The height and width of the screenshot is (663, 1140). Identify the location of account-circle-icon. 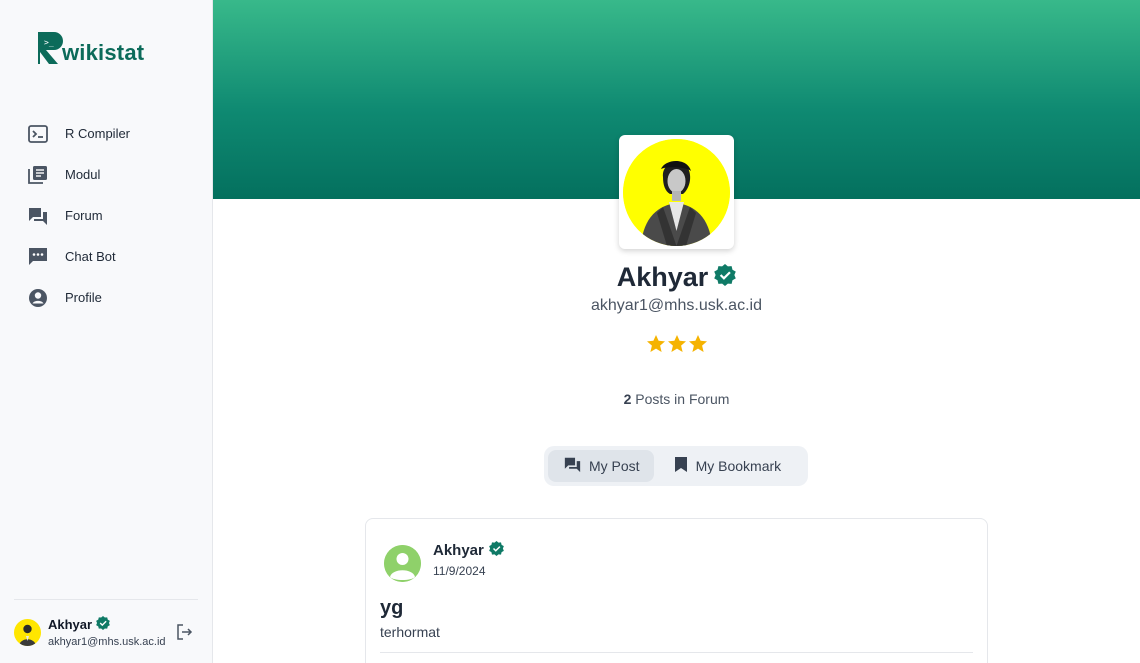
(38, 298).